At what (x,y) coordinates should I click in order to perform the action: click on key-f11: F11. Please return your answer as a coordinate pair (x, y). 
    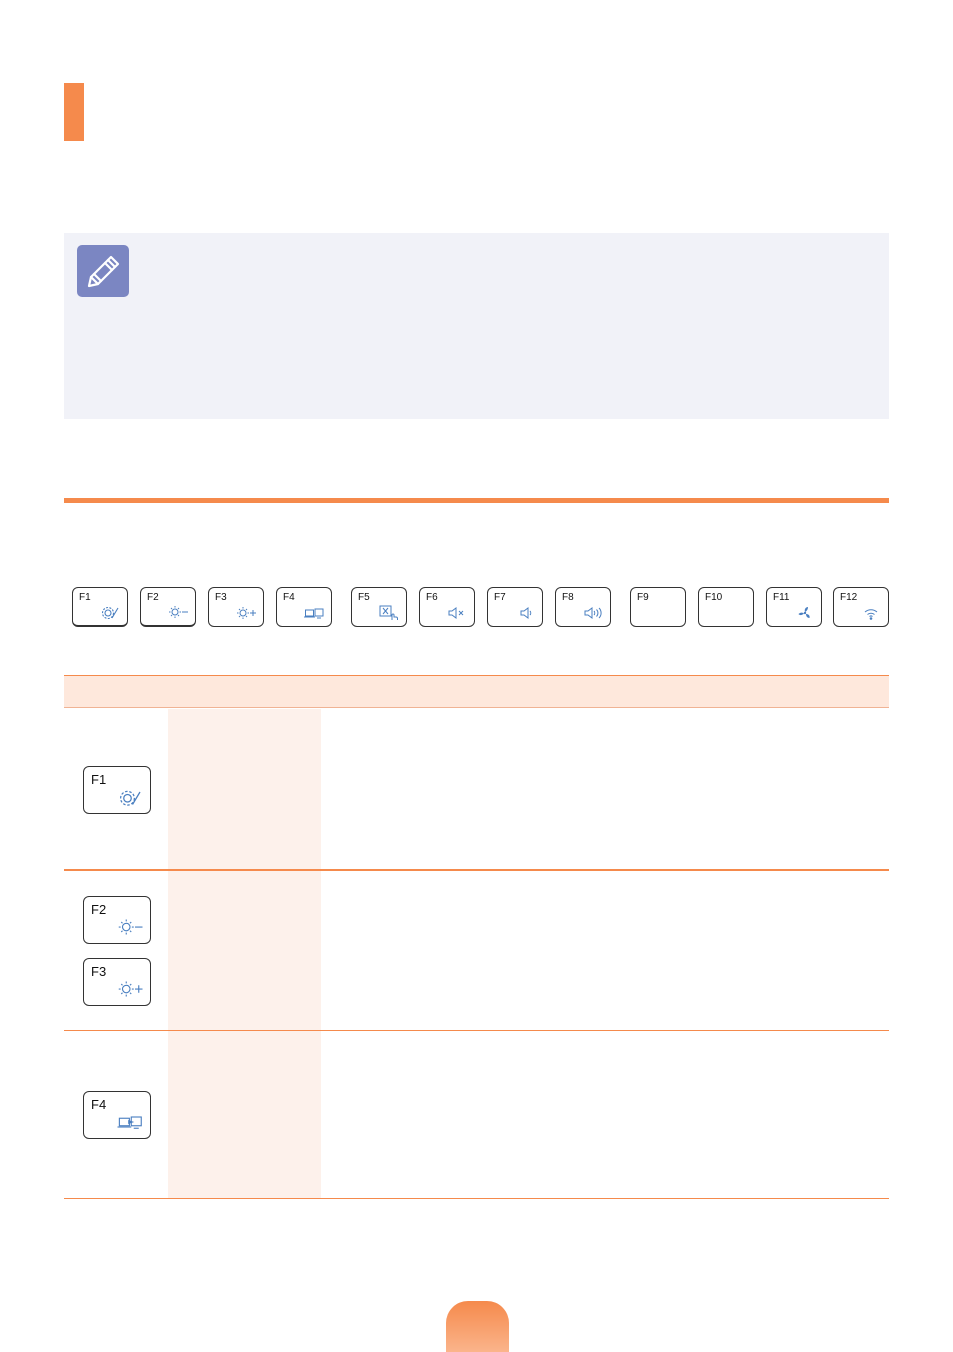
    Looking at the image, I should click on (794, 607).